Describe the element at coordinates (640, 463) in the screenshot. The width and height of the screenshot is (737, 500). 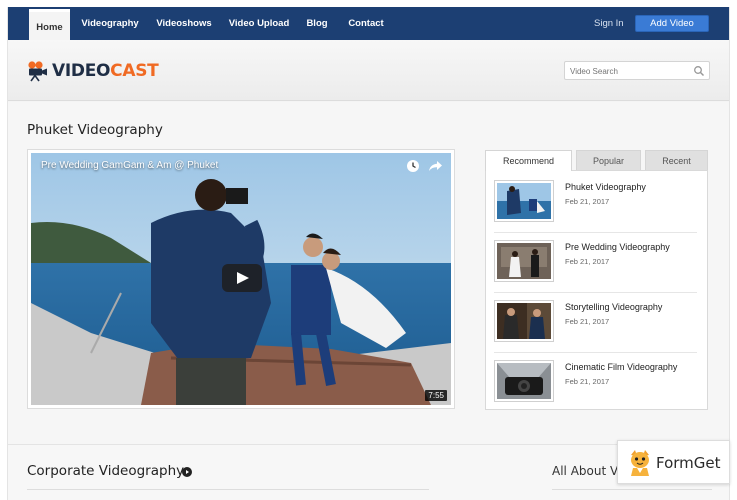
I see `formget-mascot-icon` at that location.